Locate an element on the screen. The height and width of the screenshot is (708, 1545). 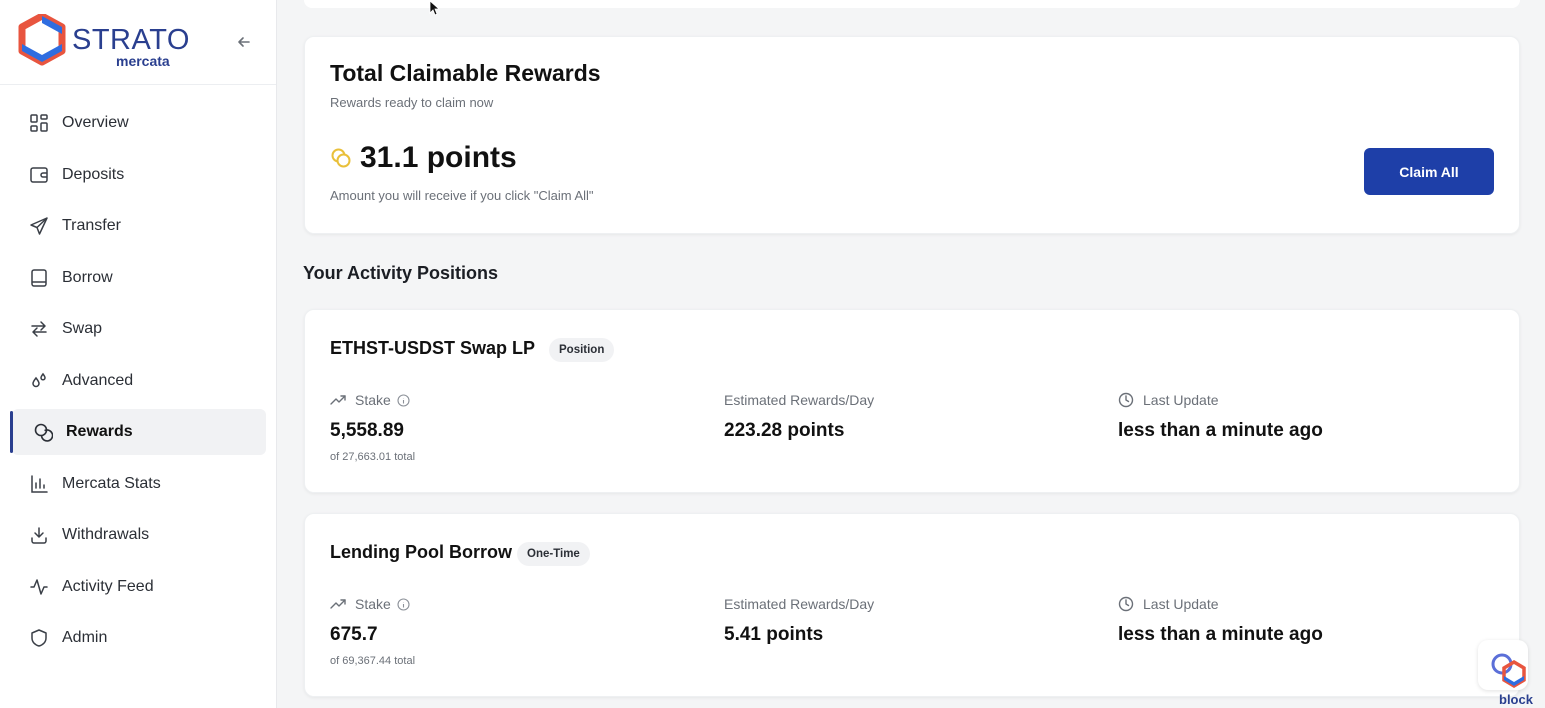
stake-column: Stake 675.7 of 69,367.44 total is located at coordinates (372, 630).